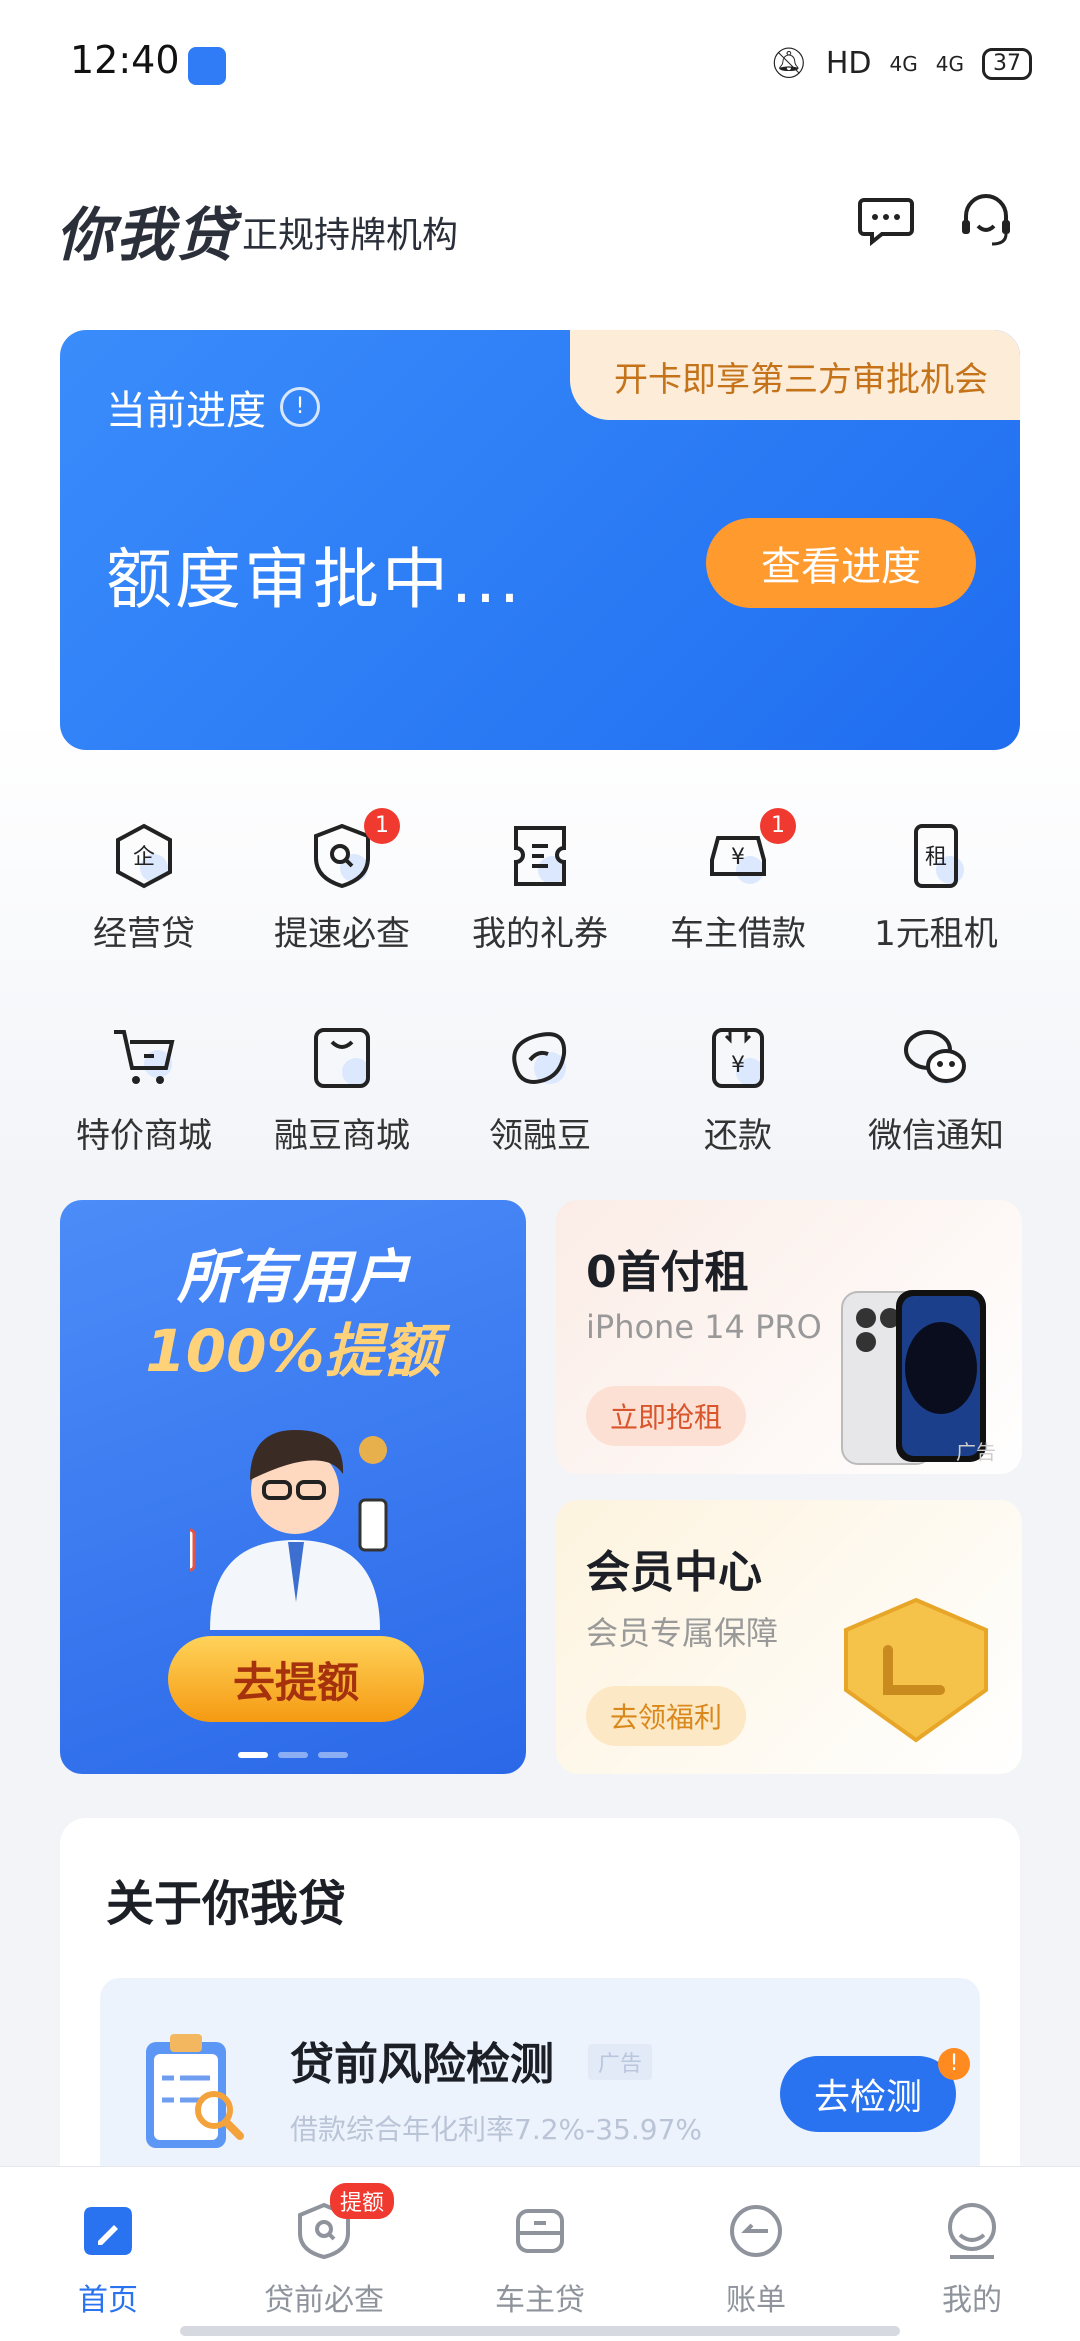 The height and width of the screenshot is (2341, 1080). What do you see at coordinates (540, 934) in the screenshot?
I see `grid-label: 我的礼券` at bounding box center [540, 934].